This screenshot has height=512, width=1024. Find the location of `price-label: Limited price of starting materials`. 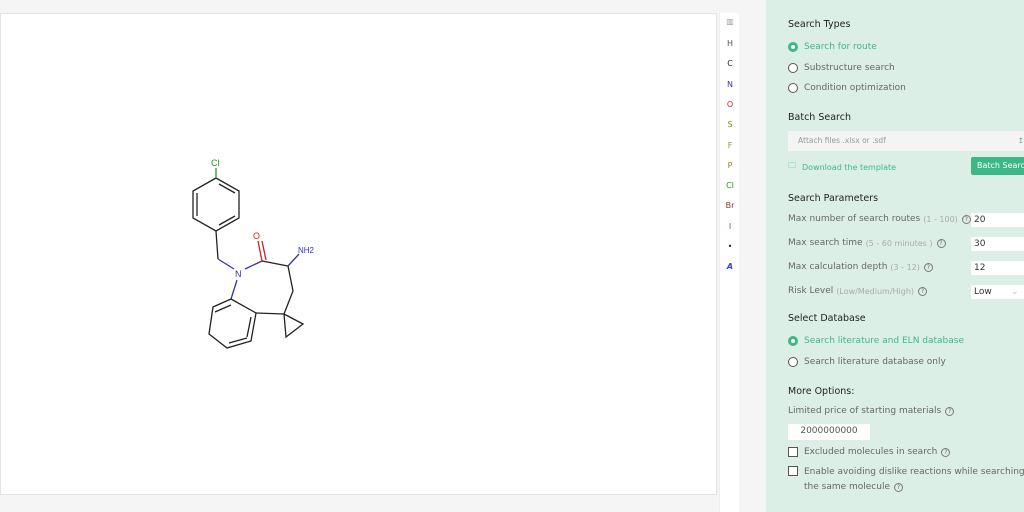

price-label: Limited price of starting materials is located at coordinates (865, 411).